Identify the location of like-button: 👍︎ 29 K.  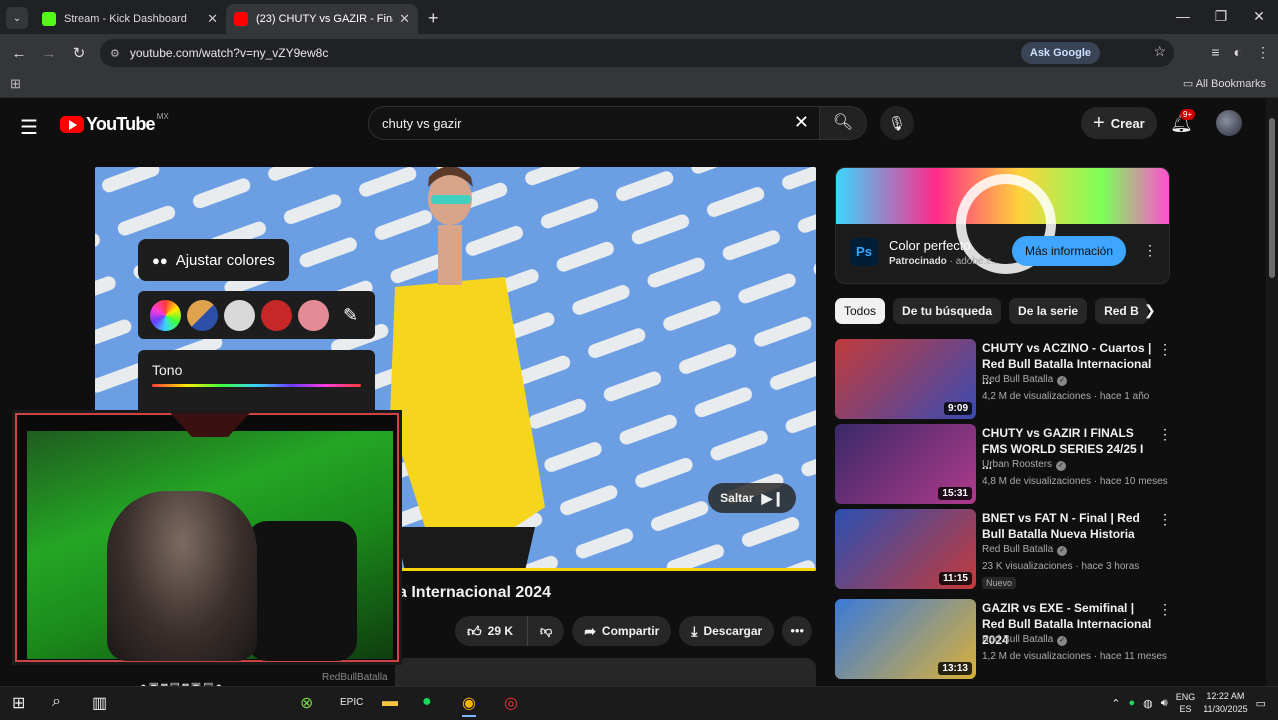
(491, 631).